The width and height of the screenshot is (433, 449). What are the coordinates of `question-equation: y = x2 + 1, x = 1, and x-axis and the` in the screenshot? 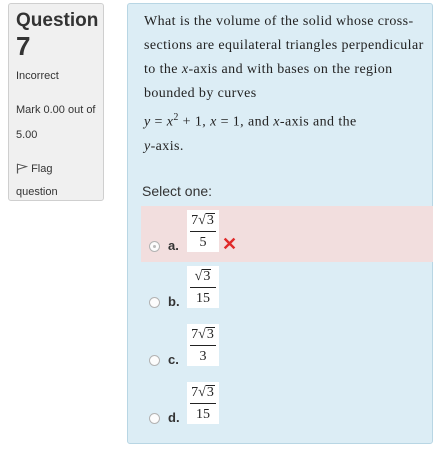 It's located at (250, 121).